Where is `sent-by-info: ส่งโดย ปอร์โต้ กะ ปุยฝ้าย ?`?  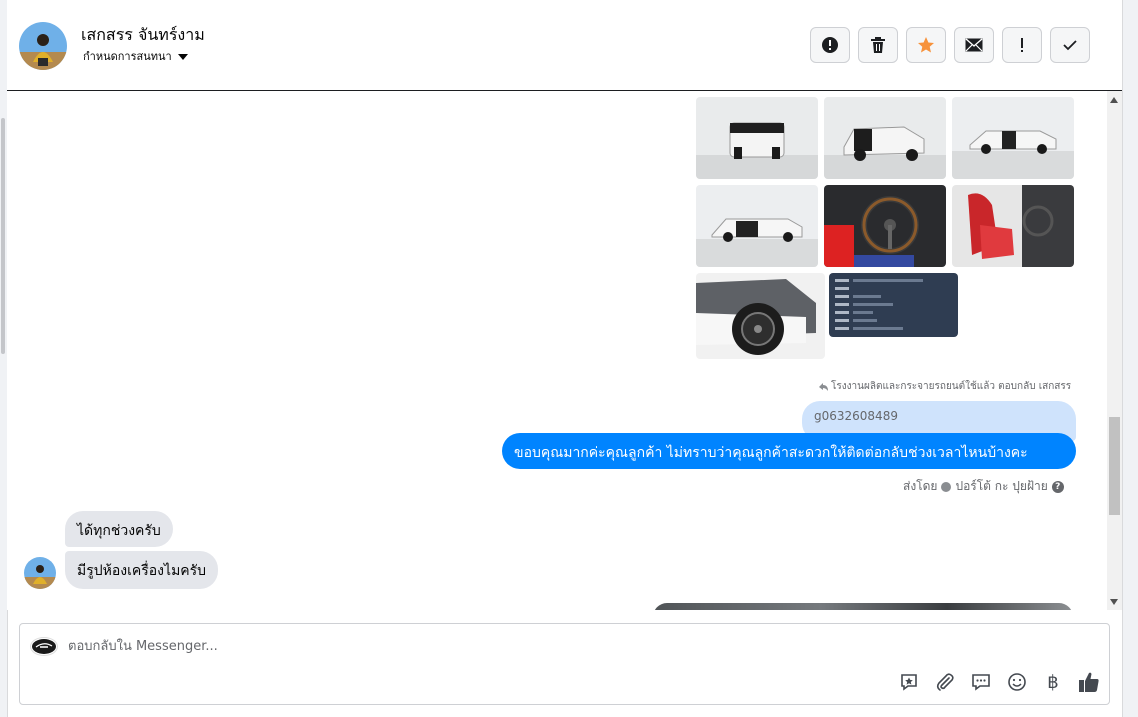 sent-by-info: ส่งโดย ปอร์โต้ กะ ปุยฝ้าย ? is located at coordinates (983, 486).